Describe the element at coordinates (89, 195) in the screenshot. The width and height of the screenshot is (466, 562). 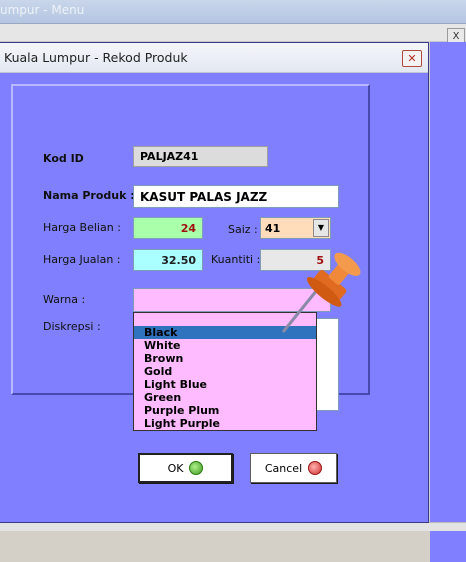
I see `nama-produk-label: Nama Produk :` at that location.